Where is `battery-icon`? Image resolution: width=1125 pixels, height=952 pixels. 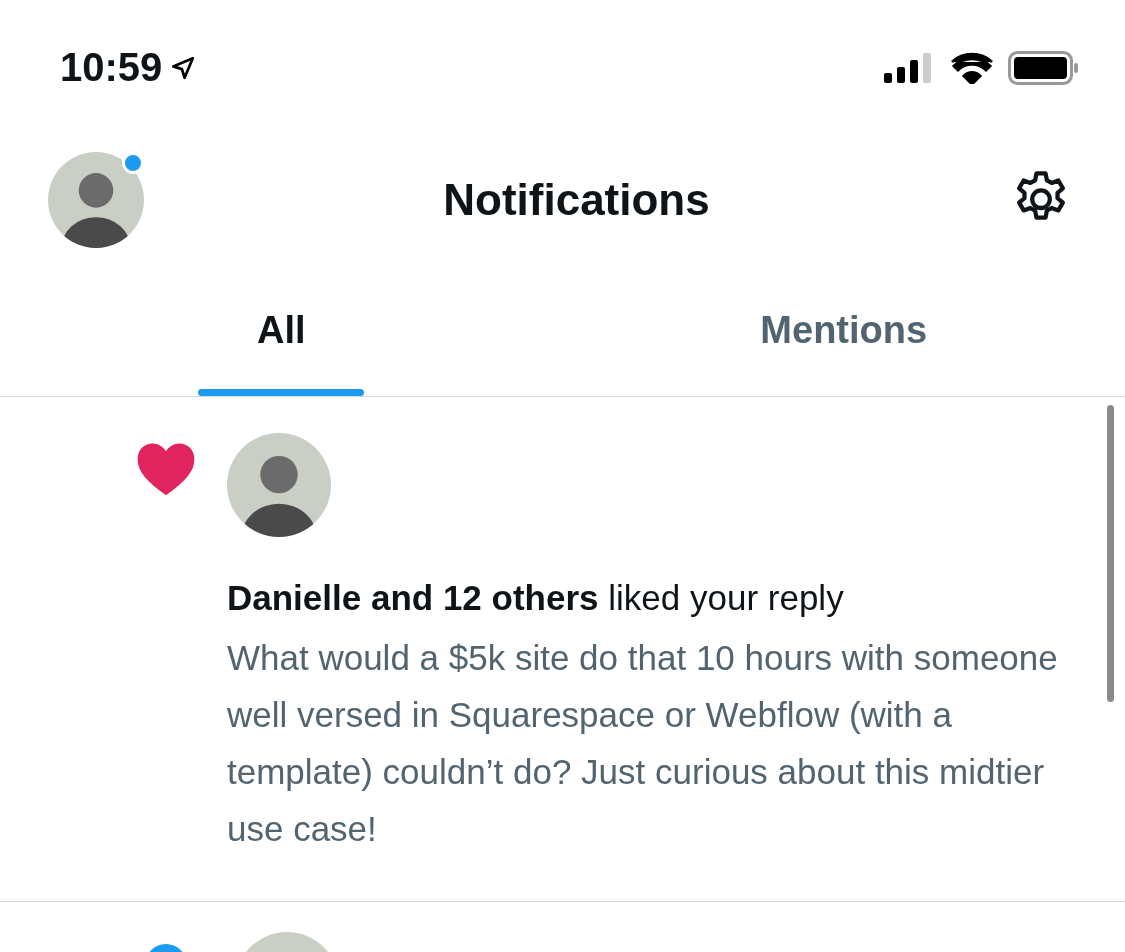
battery-icon is located at coordinates (1044, 67).